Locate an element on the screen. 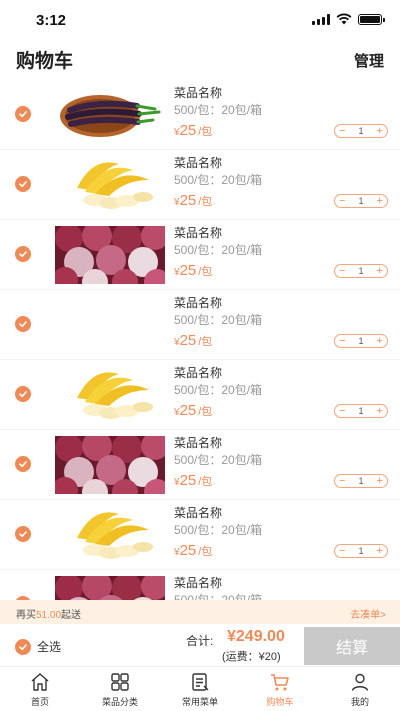 This screenshot has width=400, height=711. manage-button: 管理 is located at coordinates (369, 60).